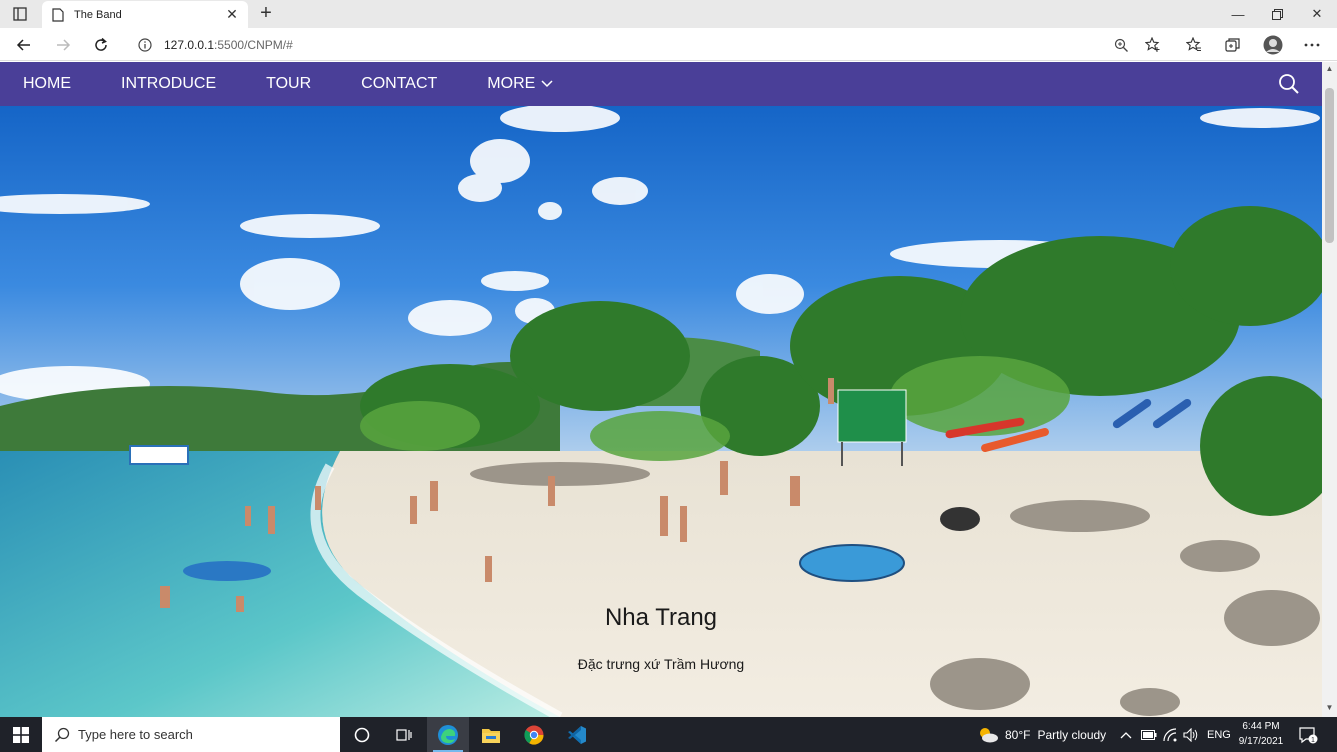 The image size is (1337, 752). Describe the element at coordinates (101, 45) in the screenshot. I see `refresh-icon` at that location.